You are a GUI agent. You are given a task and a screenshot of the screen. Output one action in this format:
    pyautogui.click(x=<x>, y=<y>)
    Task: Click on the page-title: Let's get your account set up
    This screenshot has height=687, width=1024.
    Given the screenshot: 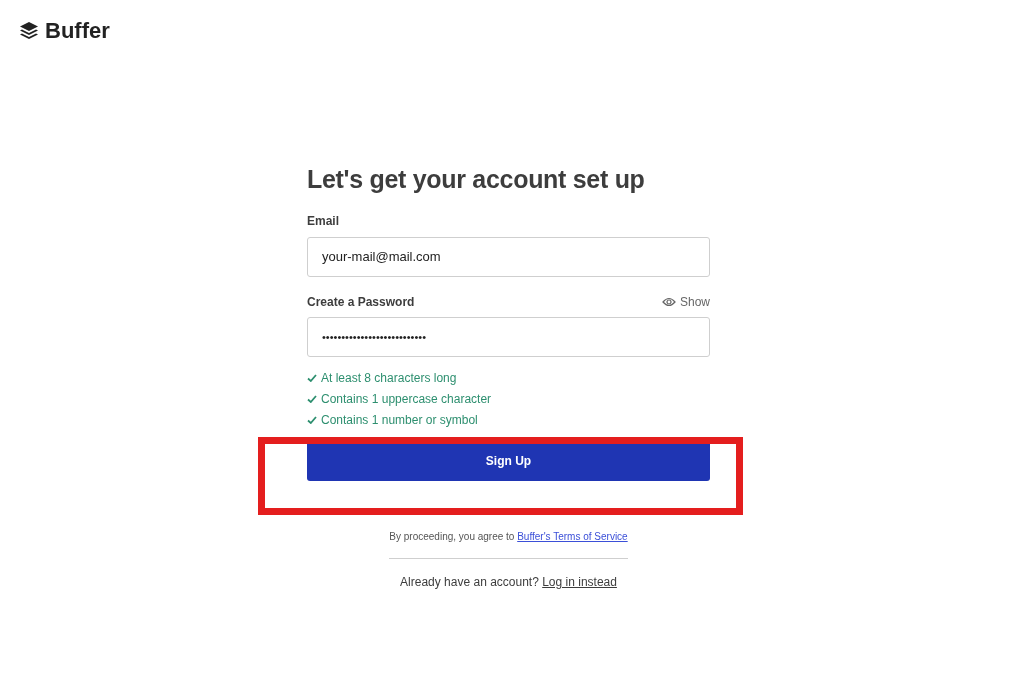 What is the action you would take?
    pyautogui.click(x=476, y=179)
    